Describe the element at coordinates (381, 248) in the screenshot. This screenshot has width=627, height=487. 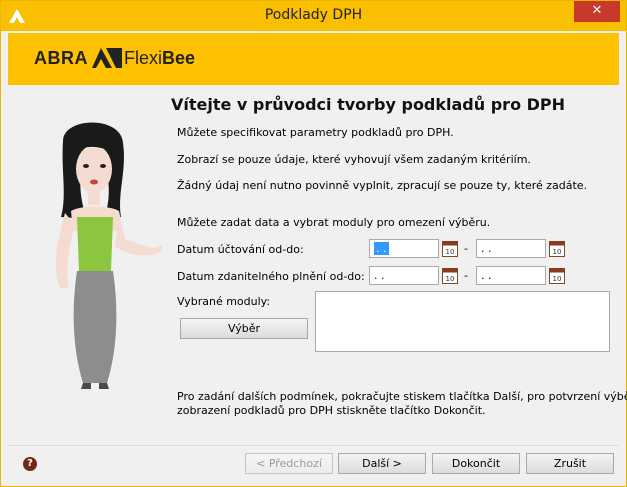
I see `date-value: . .` at that location.